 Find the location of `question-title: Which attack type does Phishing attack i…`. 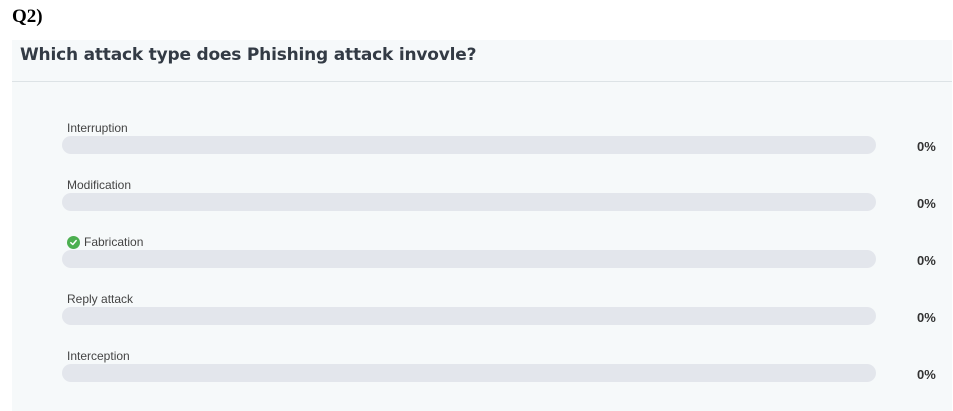

question-title: Which attack type does Phishing attack i… is located at coordinates (248, 55).